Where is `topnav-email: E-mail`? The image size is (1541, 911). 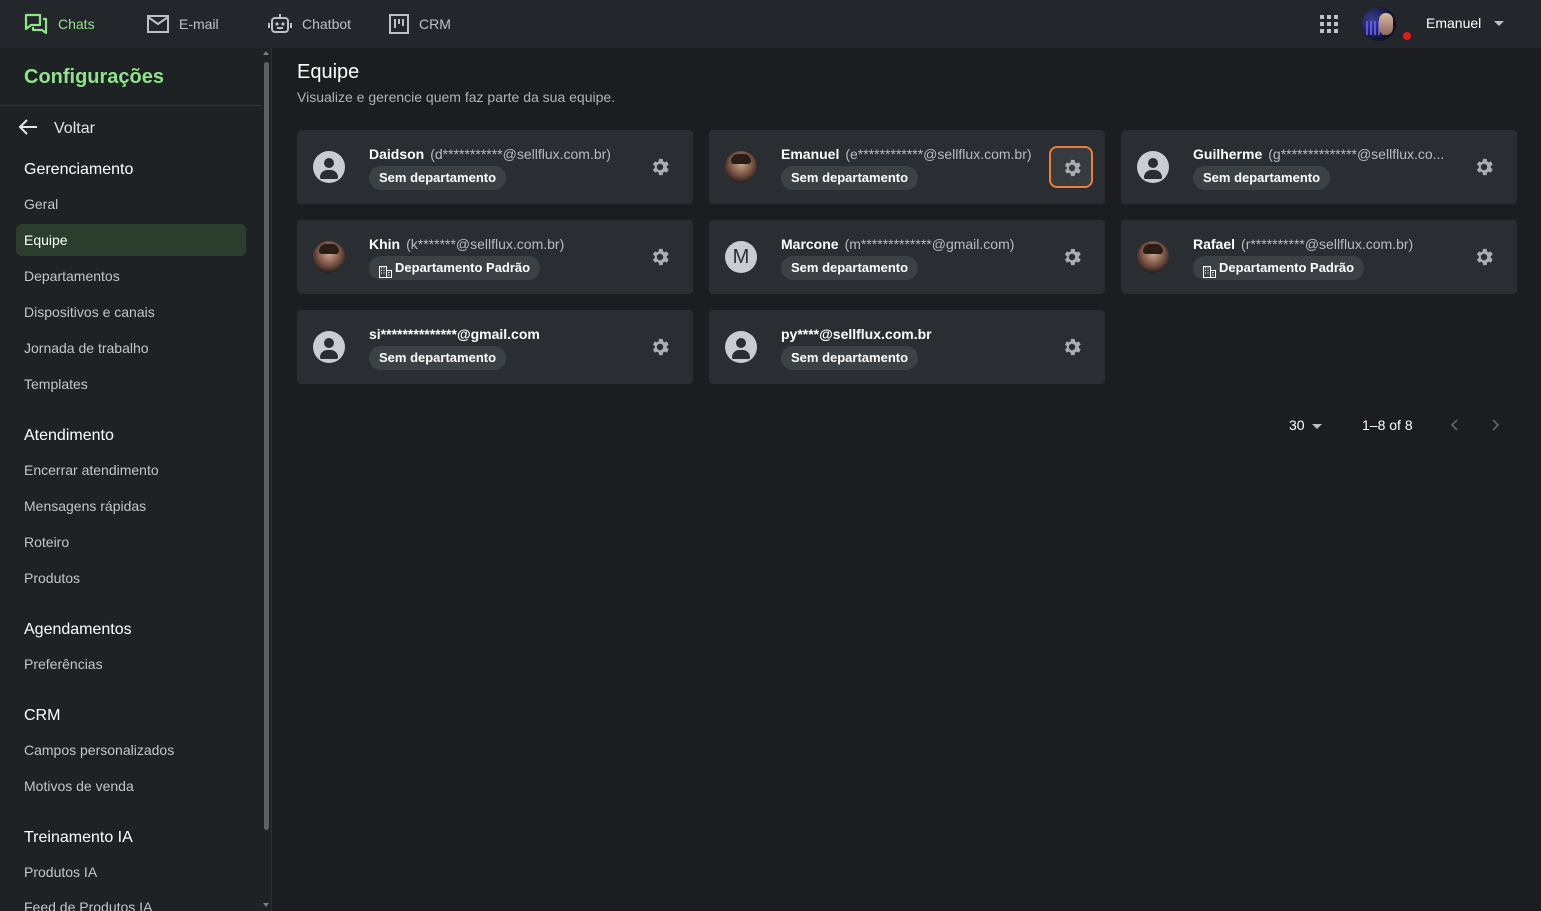 topnav-email: E-mail is located at coordinates (183, 24).